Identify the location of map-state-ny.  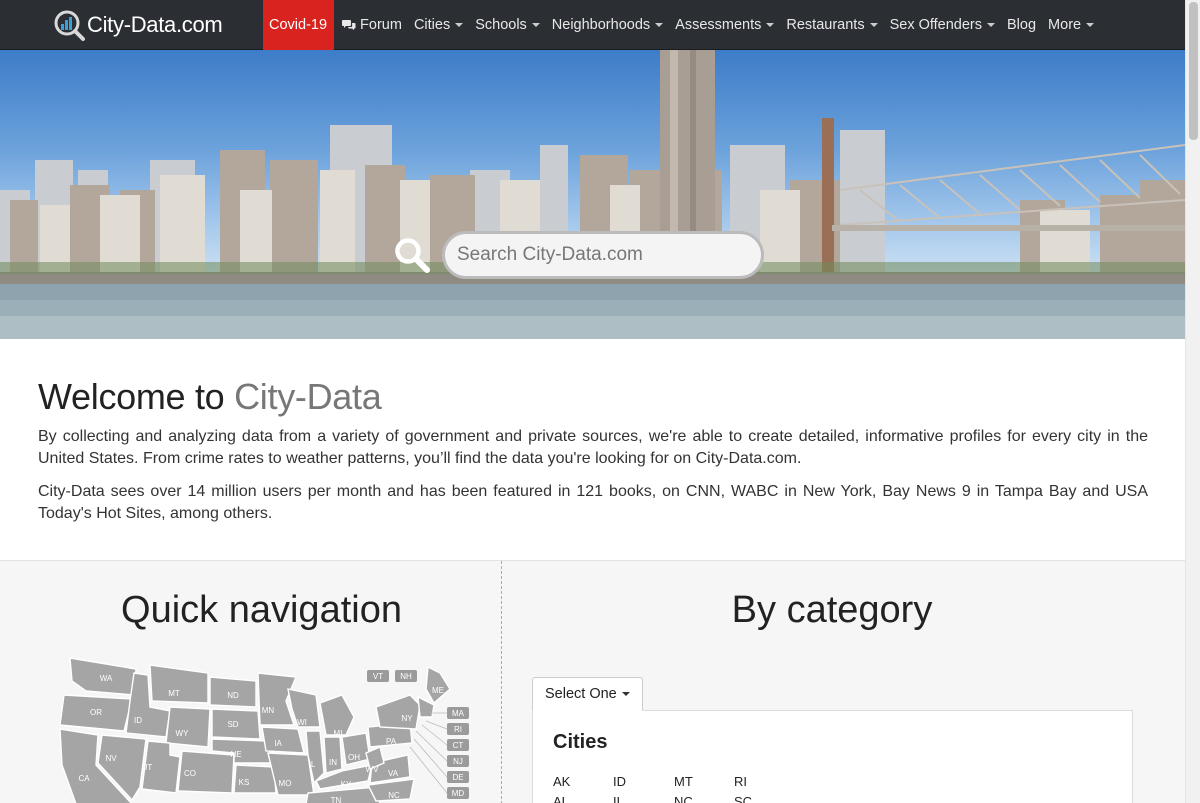
(398, 712).